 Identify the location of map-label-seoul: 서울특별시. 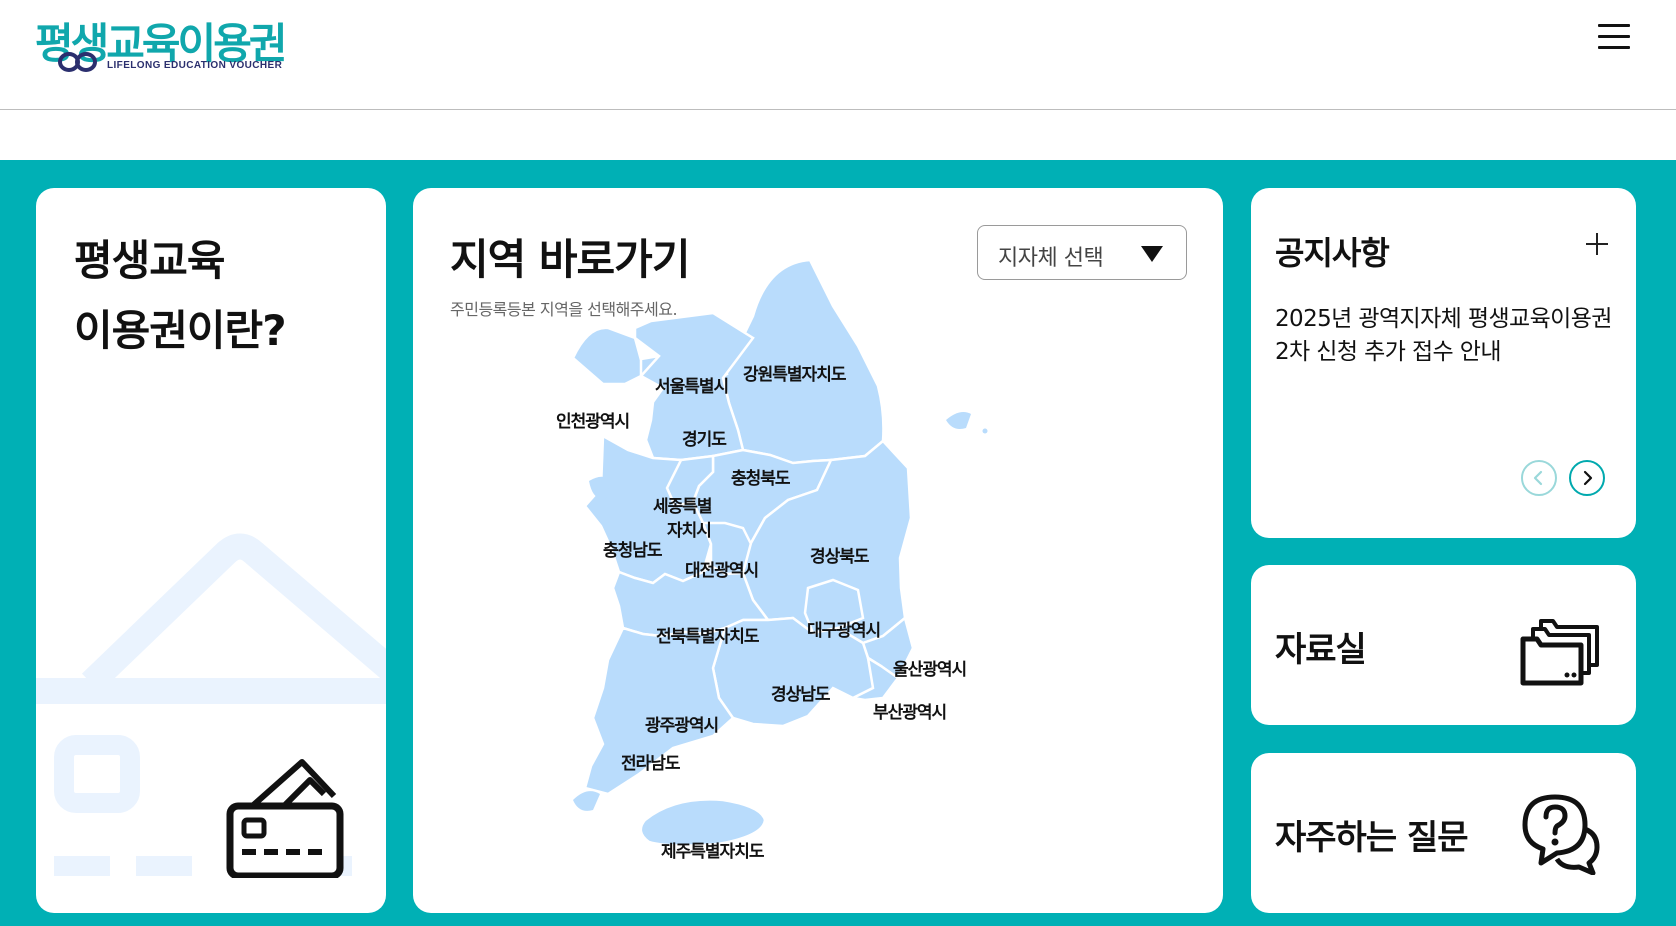
(692, 387).